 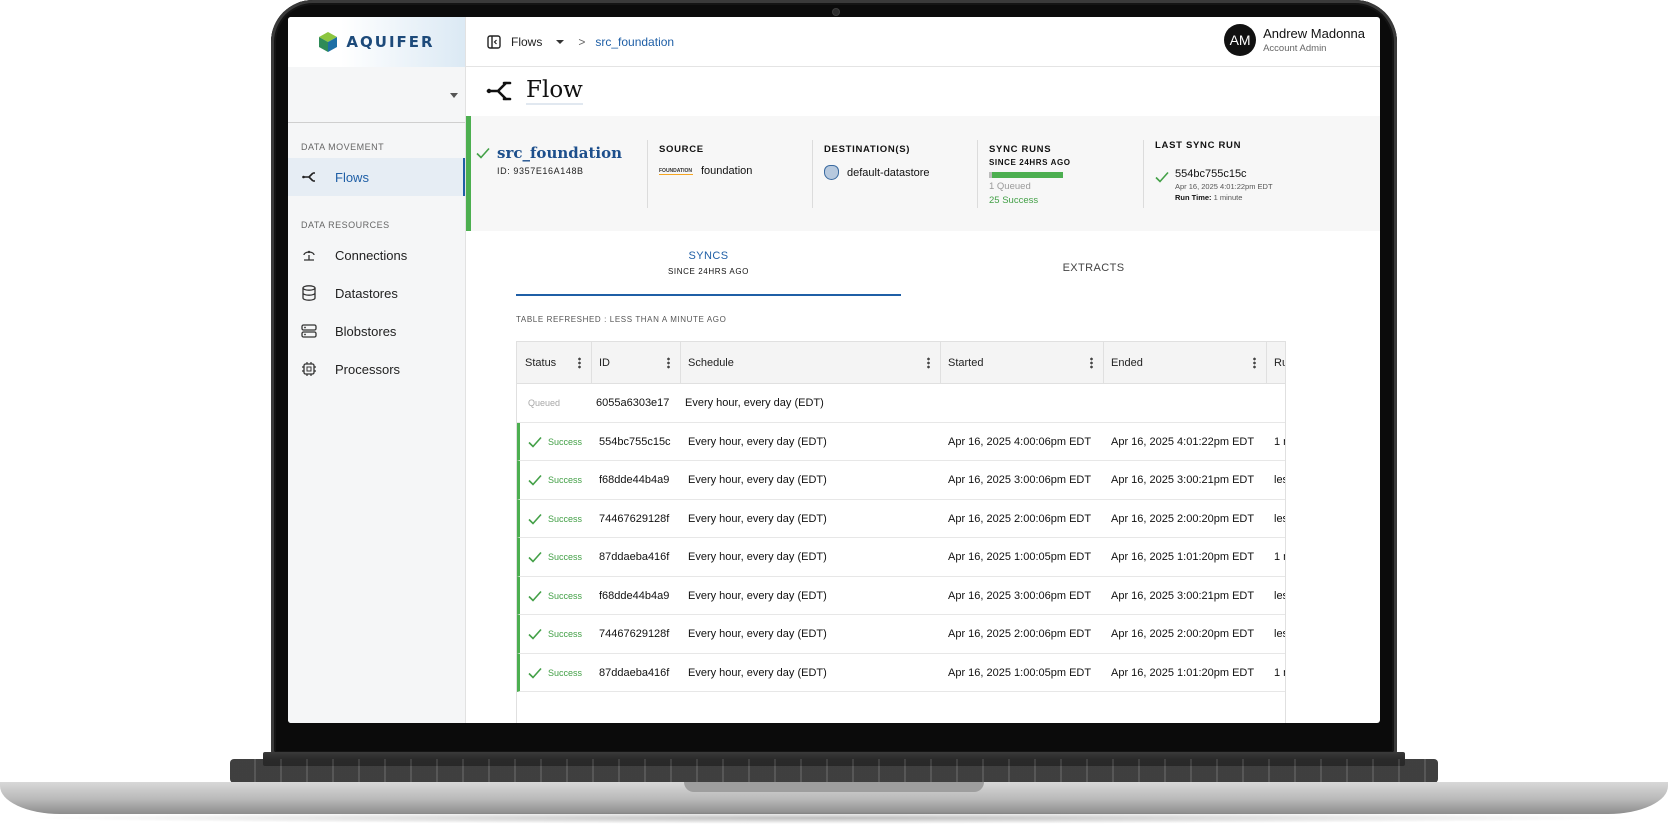 I want to click on column-title: ID, so click(x=604, y=363).